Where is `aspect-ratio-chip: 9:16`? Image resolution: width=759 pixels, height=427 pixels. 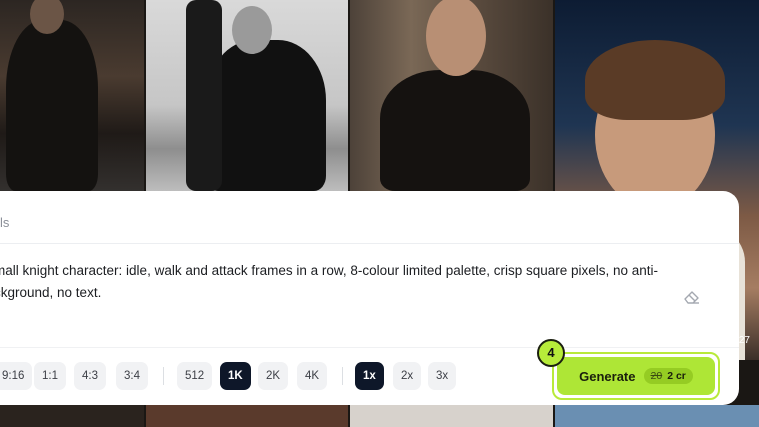 aspect-ratio-chip: 9:16 is located at coordinates (16, 376).